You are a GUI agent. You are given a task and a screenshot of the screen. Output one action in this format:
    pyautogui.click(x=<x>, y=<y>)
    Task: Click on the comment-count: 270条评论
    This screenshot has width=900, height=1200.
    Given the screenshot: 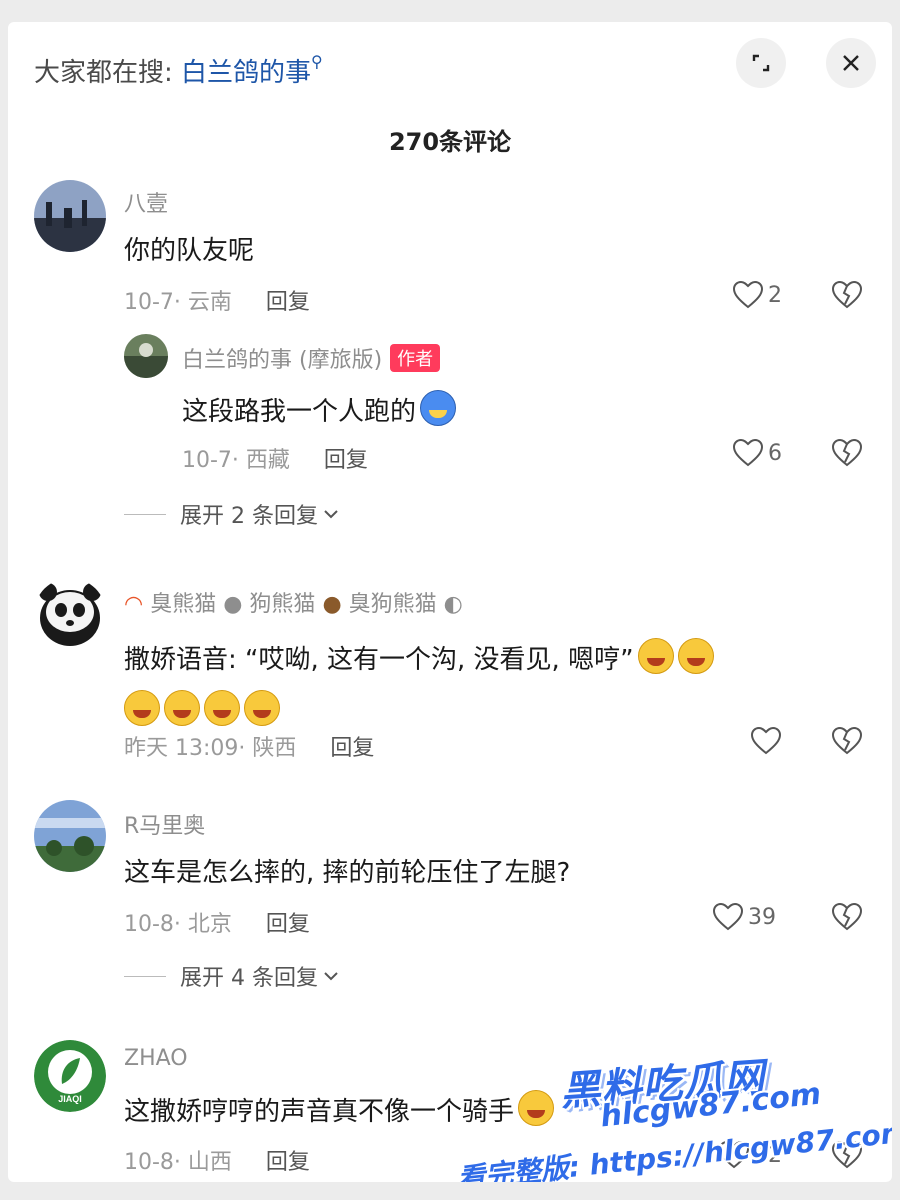 What is the action you would take?
    pyautogui.click(x=450, y=142)
    